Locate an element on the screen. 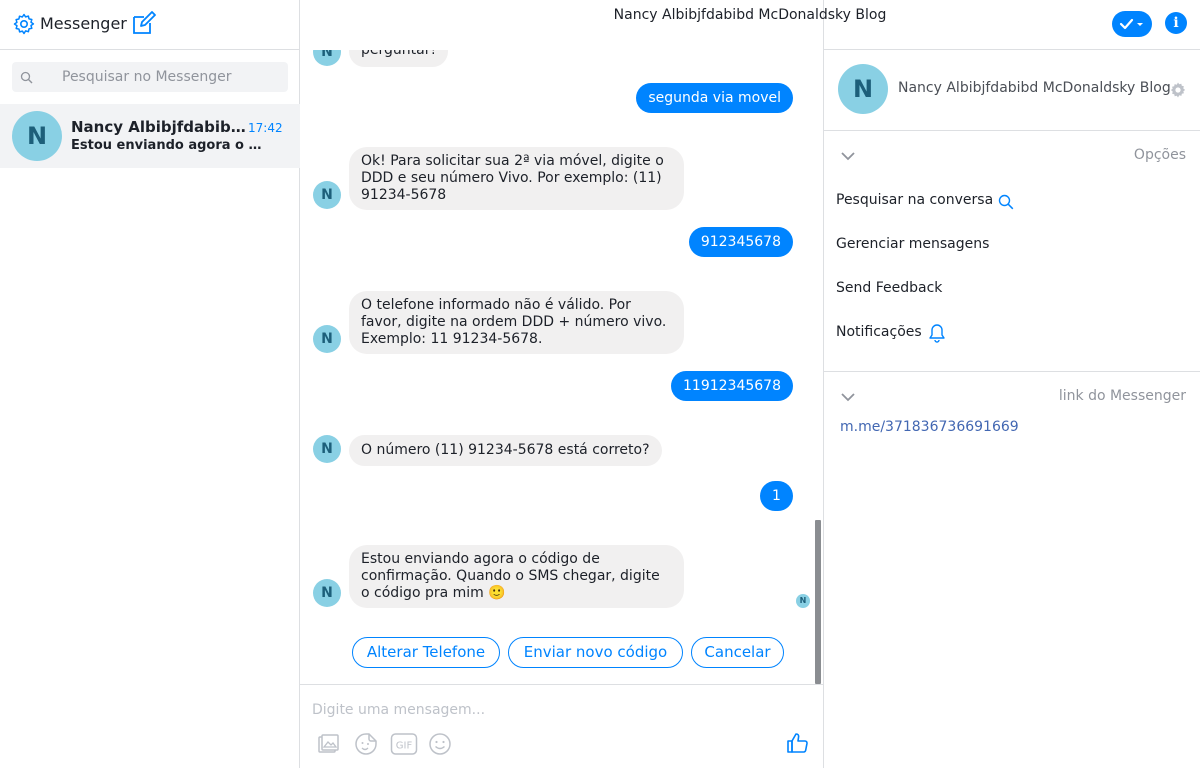  seen-indicator-avatar: N is located at coordinates (803, 601).